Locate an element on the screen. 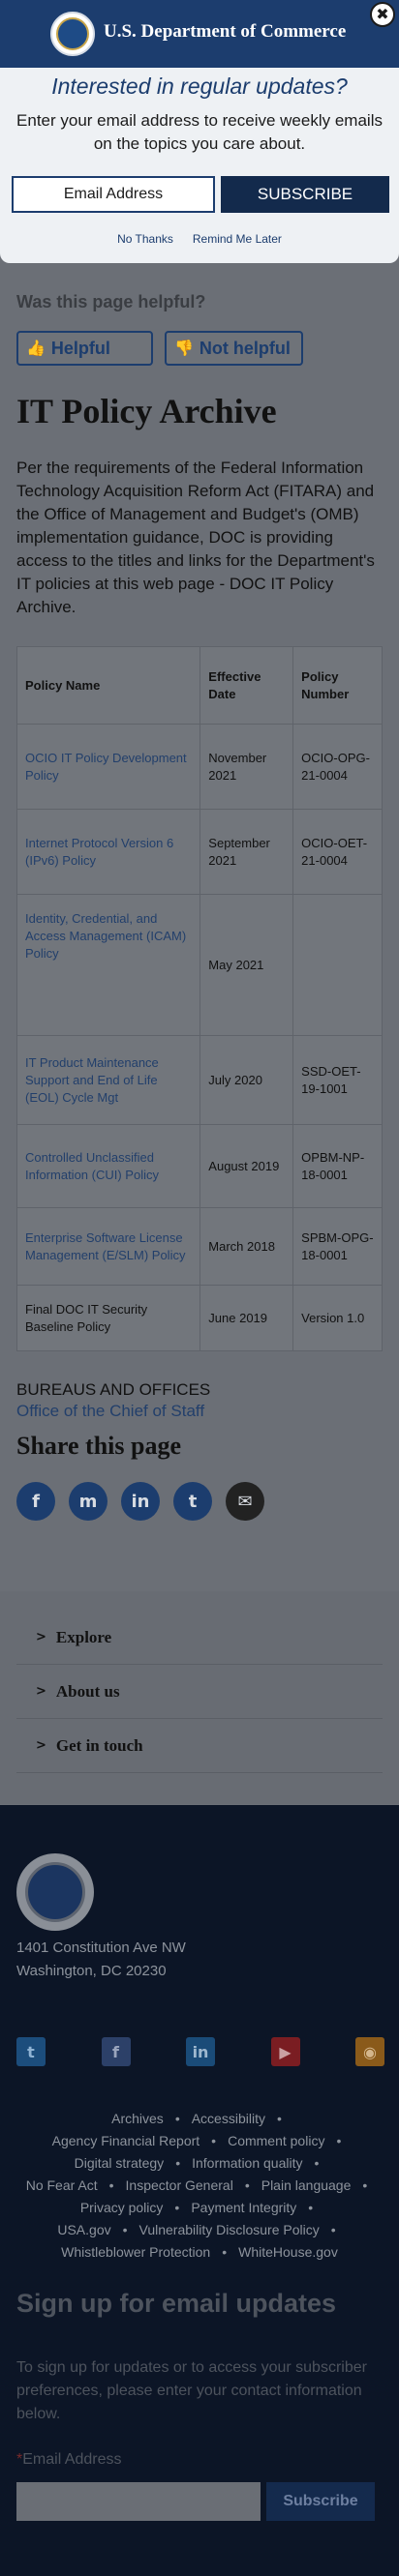 The height and width of the screenshot is (2576, 399). twitter-icon: t is located at coordinates (31, 2051).